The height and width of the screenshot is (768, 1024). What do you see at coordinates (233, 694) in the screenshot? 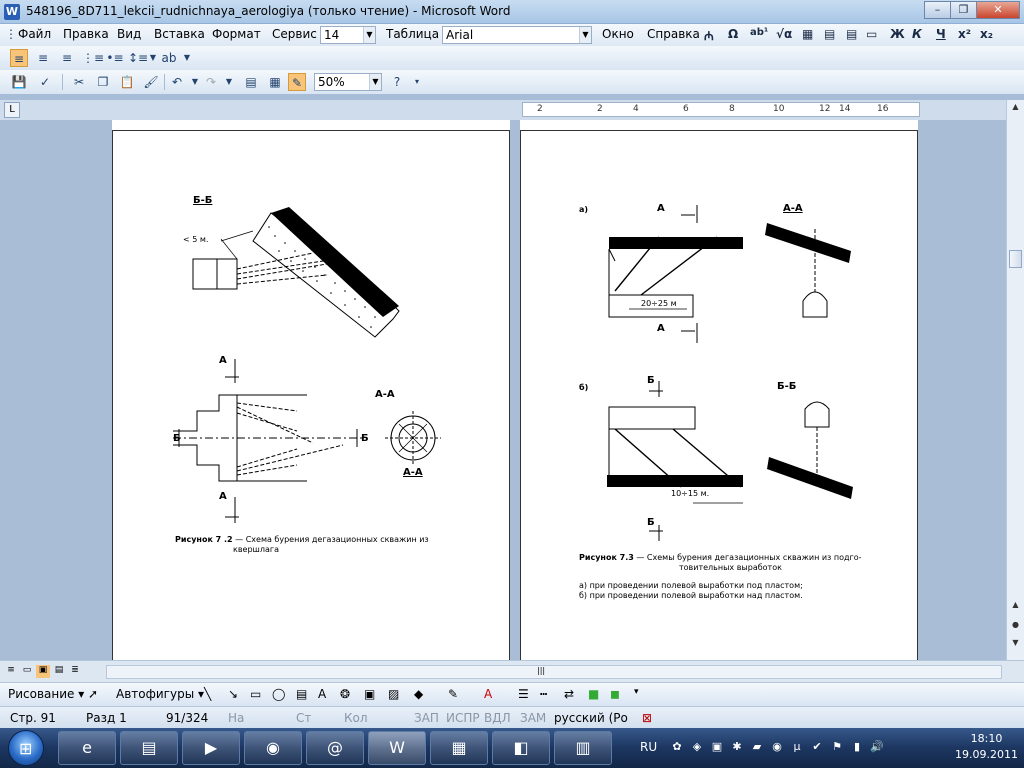
I see `arrow-tool-icon: ↘` at bounding box center [233, 694].